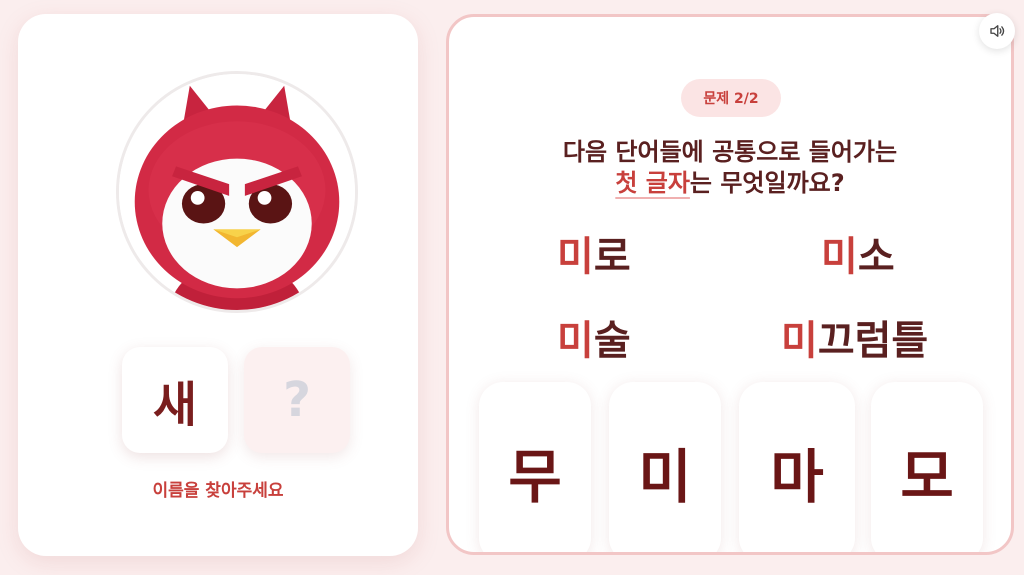  I want to click on question-line-2: 첫 글자는 무엇일까요?, so click(730, 183).